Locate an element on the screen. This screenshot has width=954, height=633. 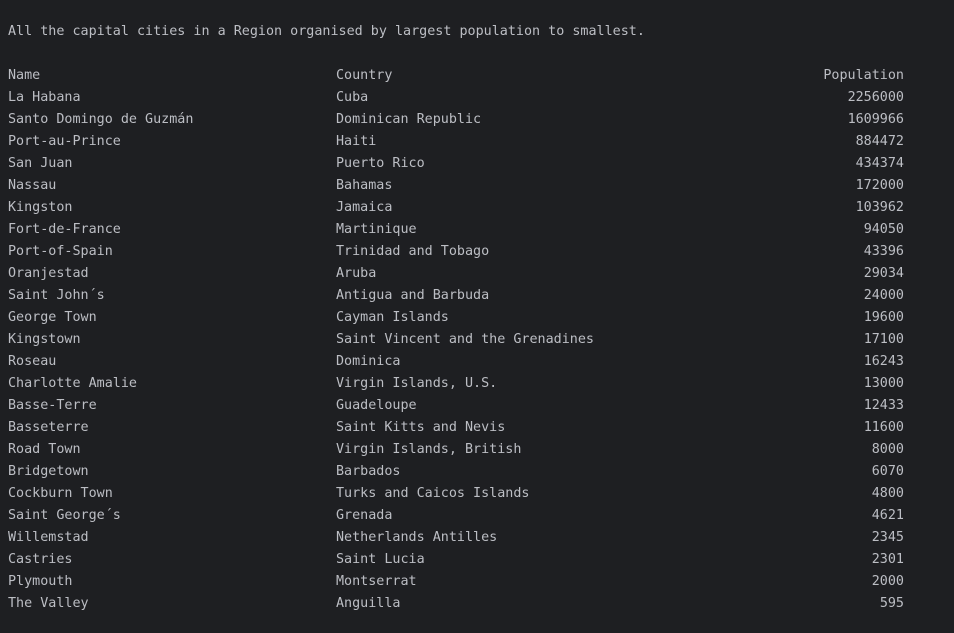
capital-name-cell: Roseau is located at coordinates (32, 361).